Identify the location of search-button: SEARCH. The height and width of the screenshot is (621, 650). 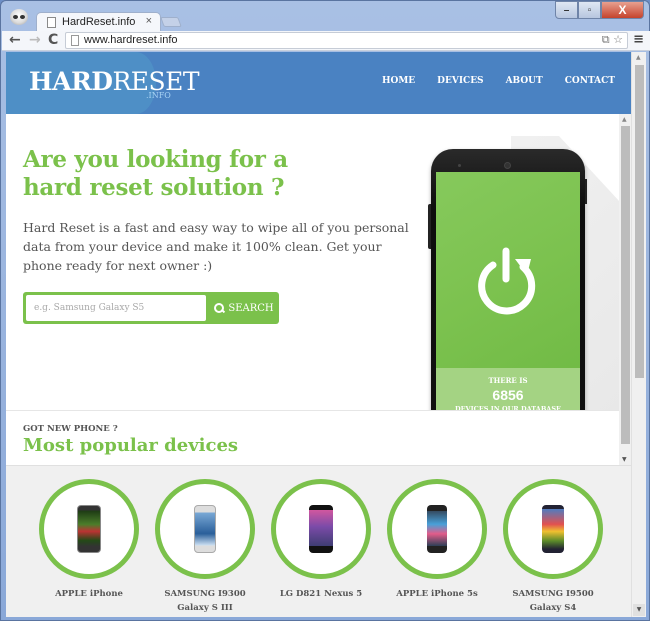
(244, 308).